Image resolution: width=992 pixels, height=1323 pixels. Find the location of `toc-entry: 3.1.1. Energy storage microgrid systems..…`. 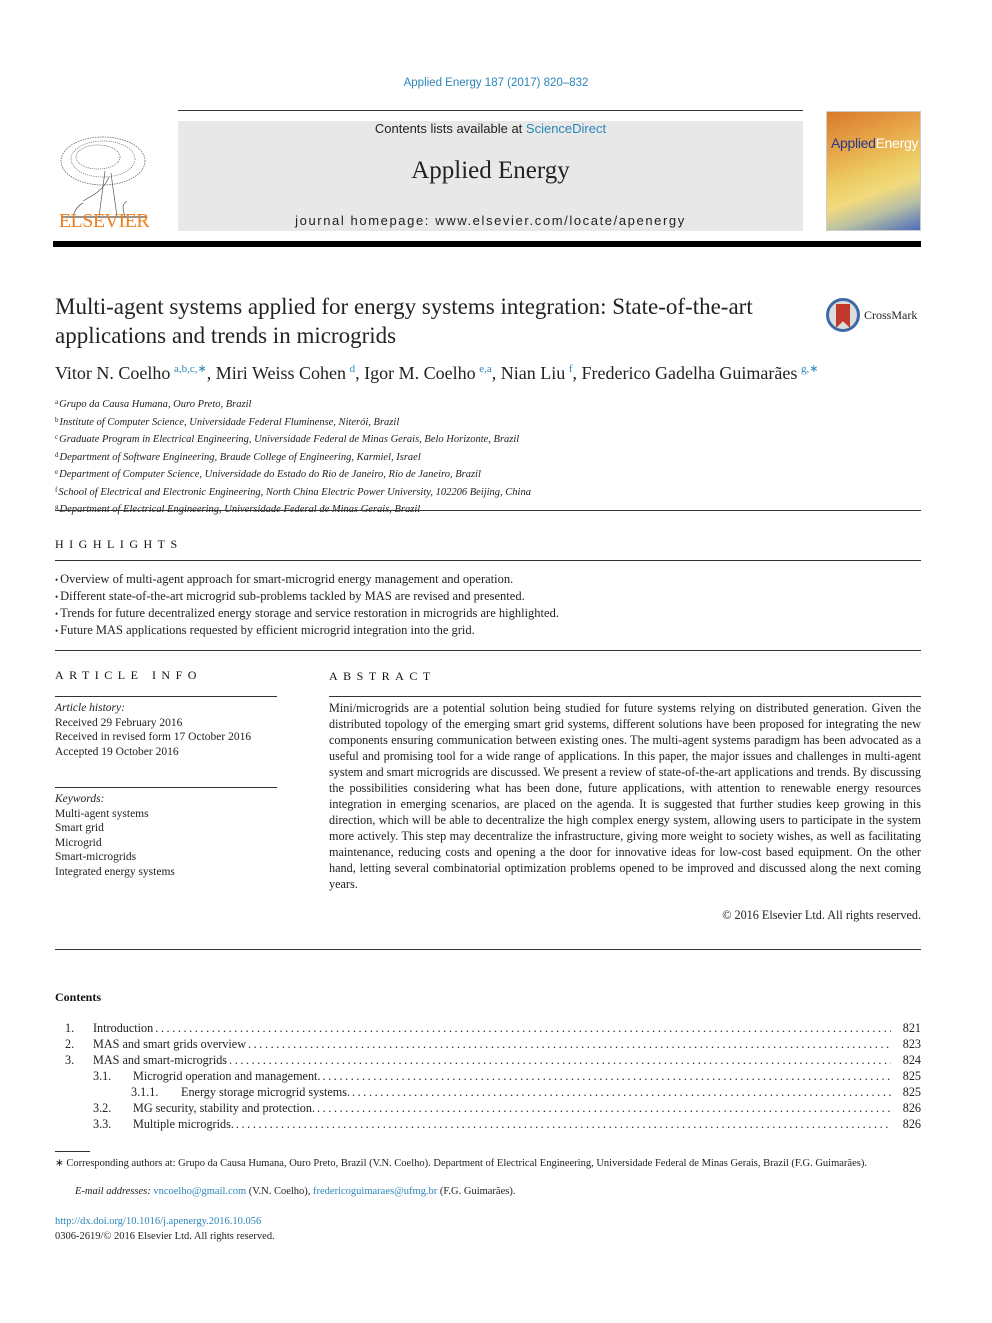

toc-entry: 3.1.1. Energy storage microgrid systems..… is located at coordinates (488, 1093).